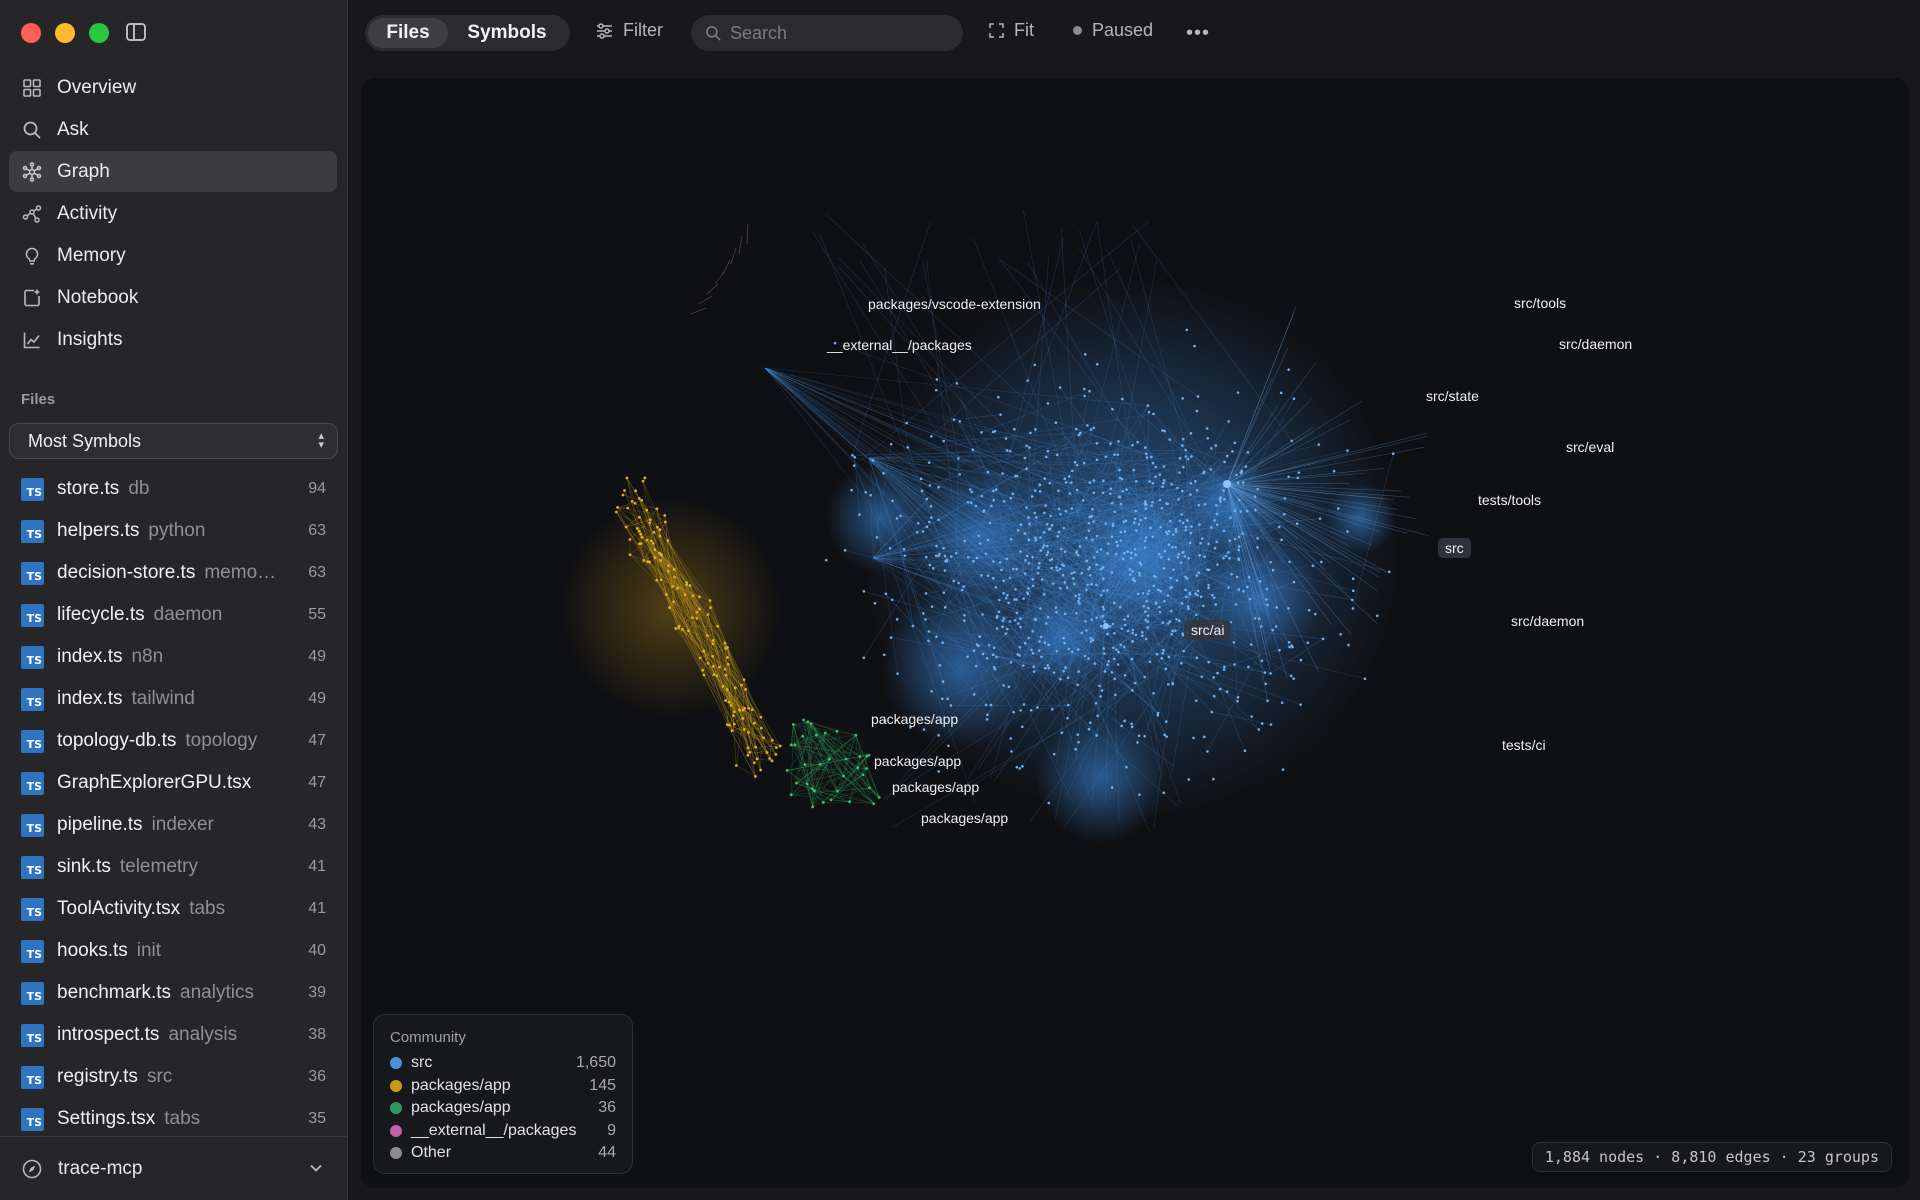 The height and width of the screenshot is (1200, 1920). What do you see at coordinates (1595, 344) in the screenshot?
I see `graph-cluster-label: src/daemon` at bounding box center [1595, 344].